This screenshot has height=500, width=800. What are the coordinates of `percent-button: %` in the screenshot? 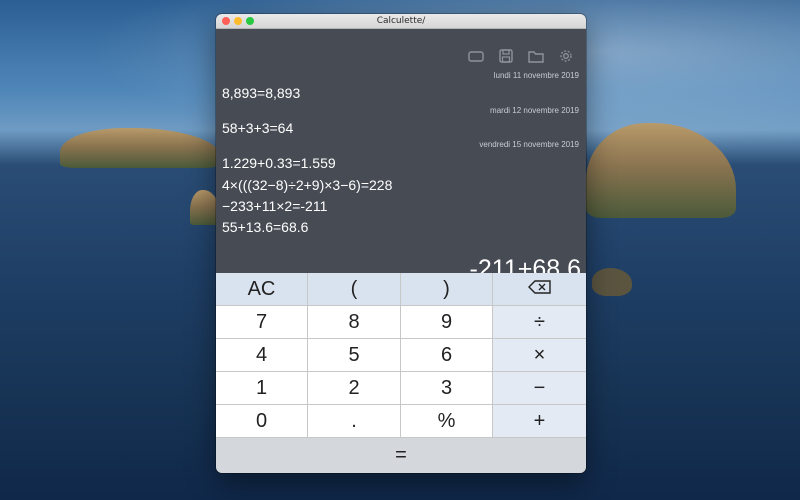 It's located at (447, 421).